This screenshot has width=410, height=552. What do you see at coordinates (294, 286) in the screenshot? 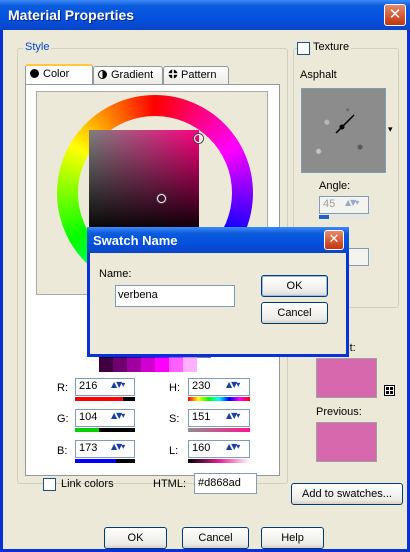
I see `dialog-ok-button: OK` at bounding box center [294, 286].